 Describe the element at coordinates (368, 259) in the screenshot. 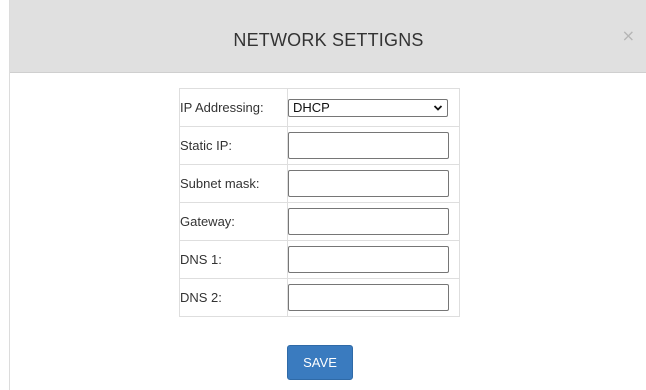

I see `dns-1-input` at that location.